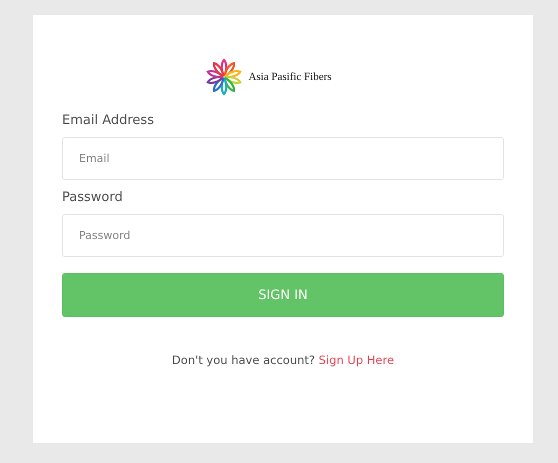 Image resolution: width=558 pixels, height=463 pixels. I want to click on sign-up-link: Sign Up Here, so click(356, 360).